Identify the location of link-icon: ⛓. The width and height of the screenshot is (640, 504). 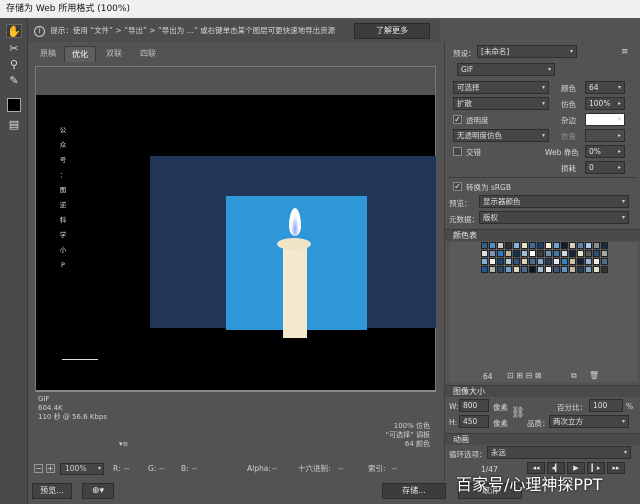
(518, 412).